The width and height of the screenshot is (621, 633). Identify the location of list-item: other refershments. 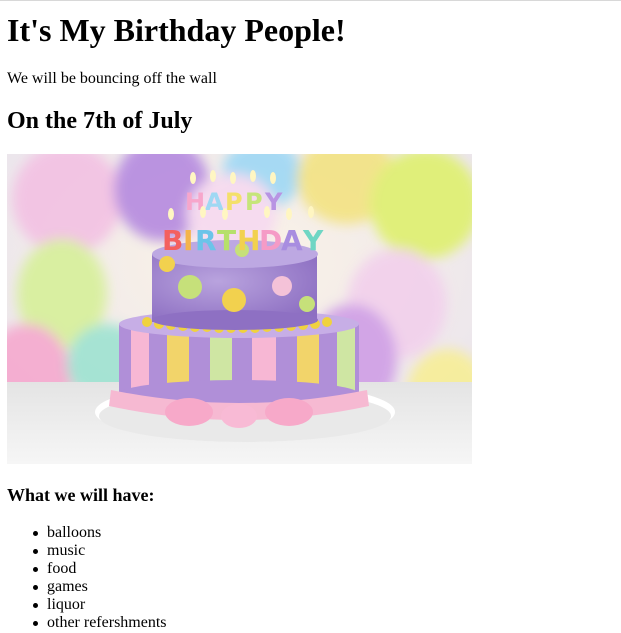
(100, 623).